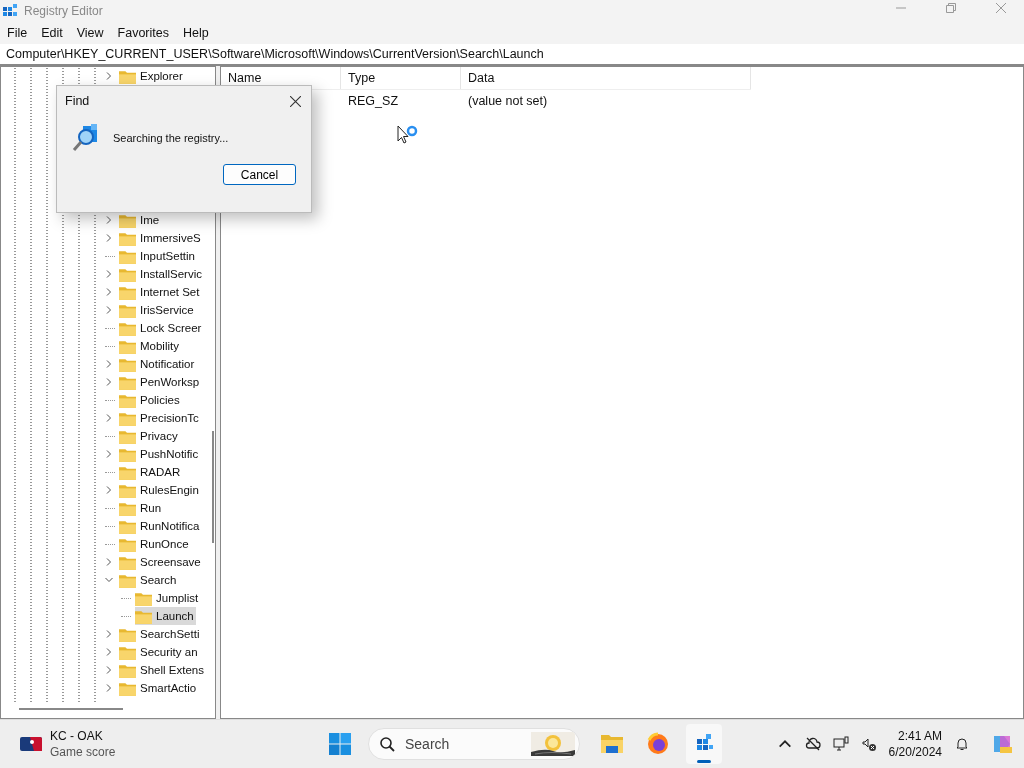  What do you see at coordinates (83, 736) in the screenshot?
I see `widget-title: KC - OAK` at bounding box center [83, 736].